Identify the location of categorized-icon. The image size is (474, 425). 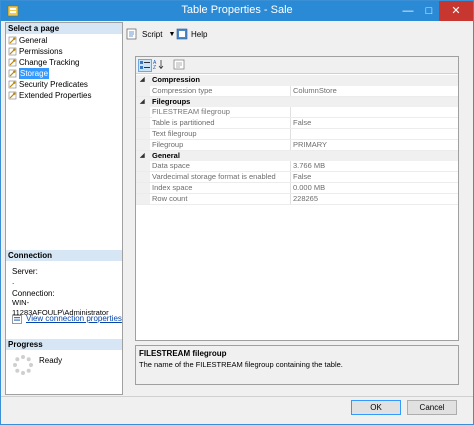
(145, 65).